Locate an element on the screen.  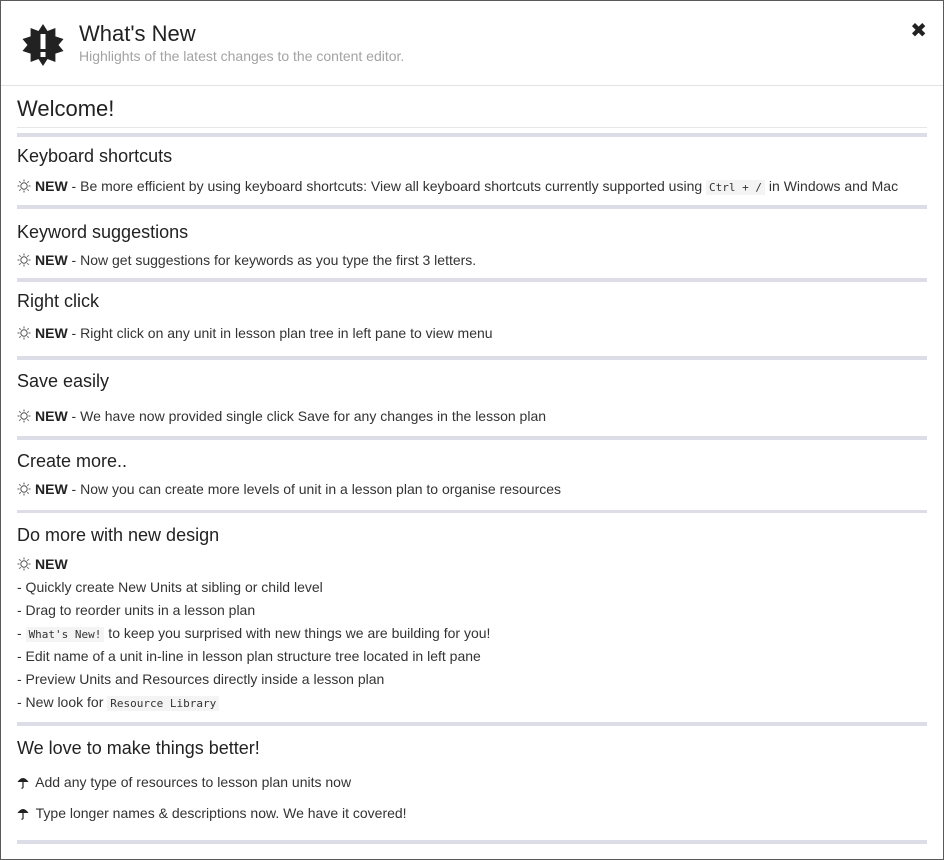
design-item-2: - Drag to reorder units in a lesson plan is located at coordinates (136, 610).